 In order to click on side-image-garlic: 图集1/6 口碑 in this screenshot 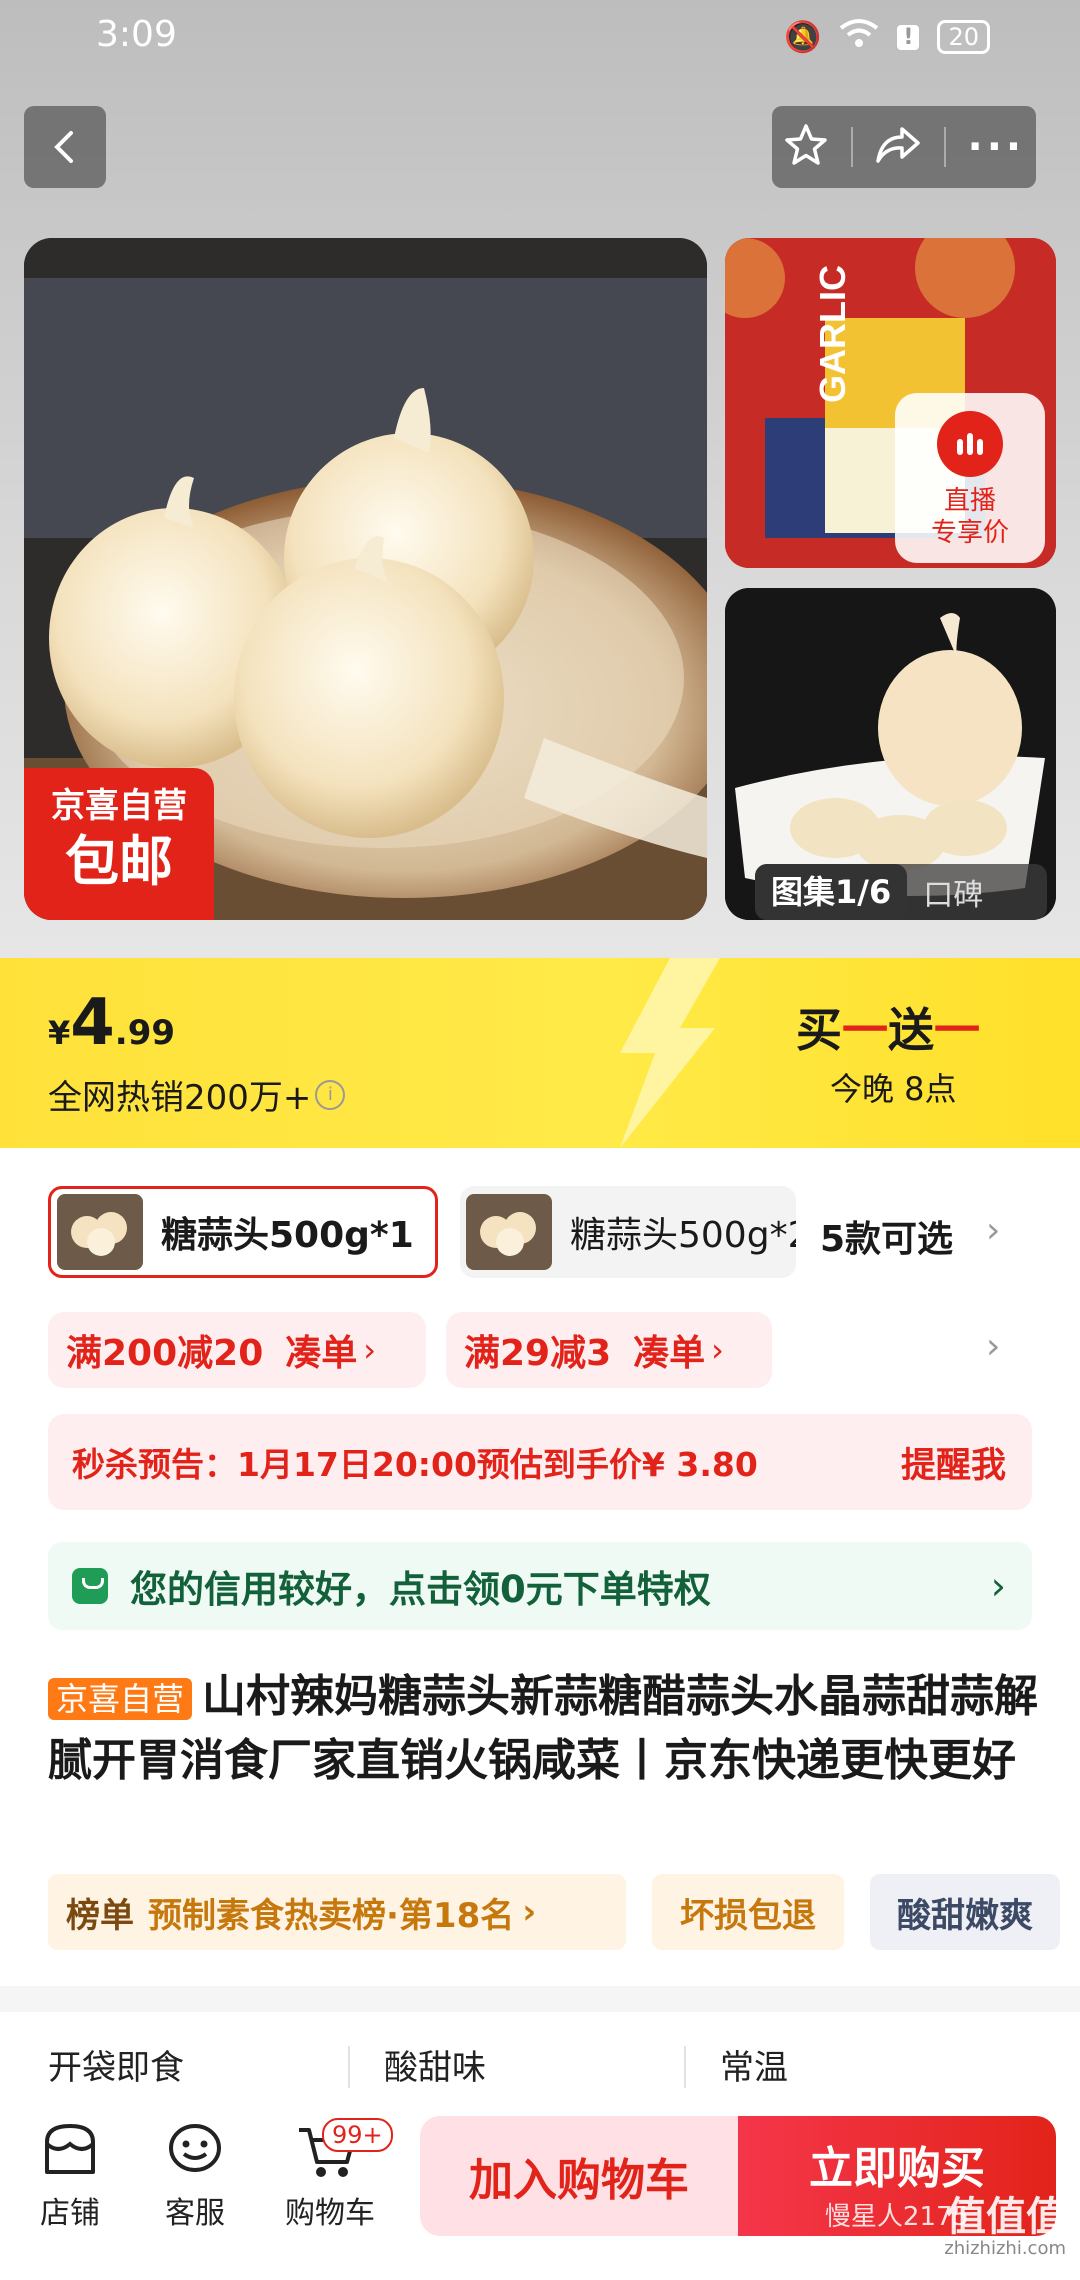, I will do `click(890, 754)`.